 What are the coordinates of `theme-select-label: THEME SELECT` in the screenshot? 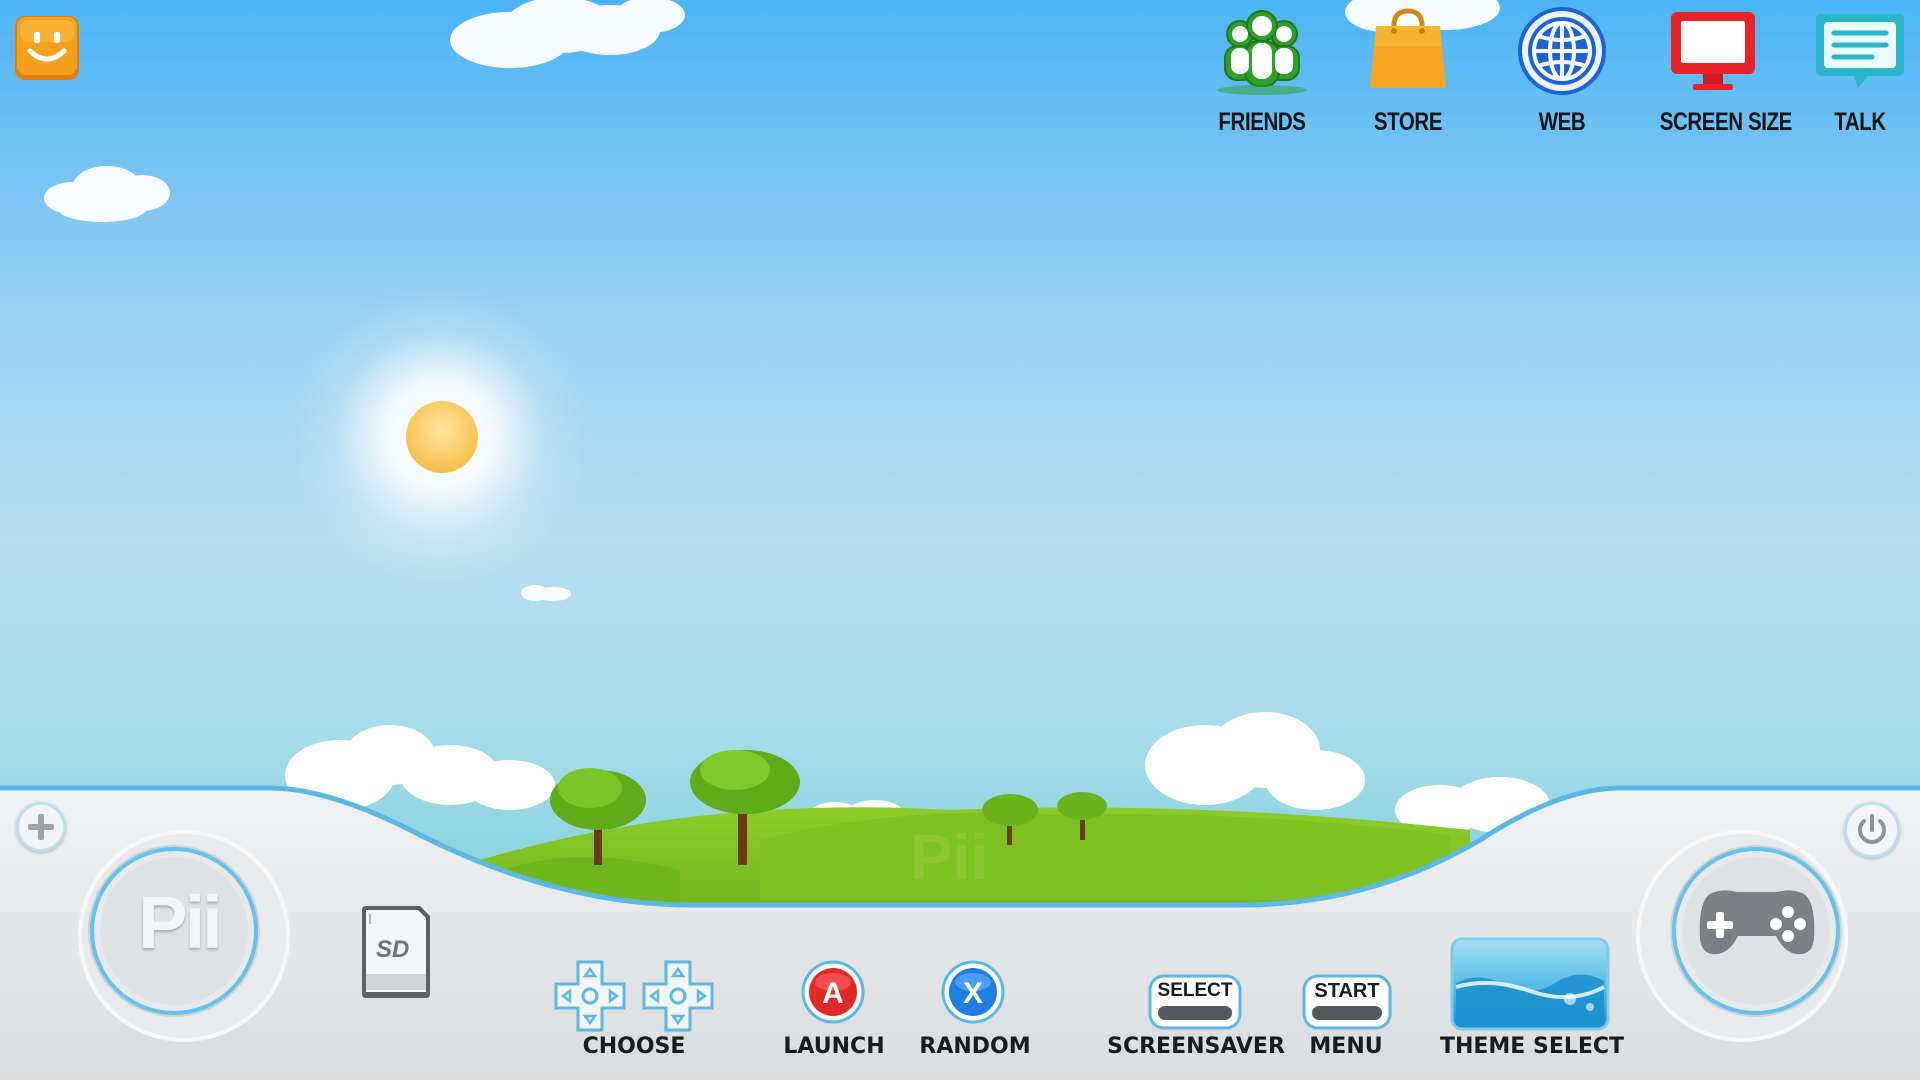 It's located at (1532, 1046).